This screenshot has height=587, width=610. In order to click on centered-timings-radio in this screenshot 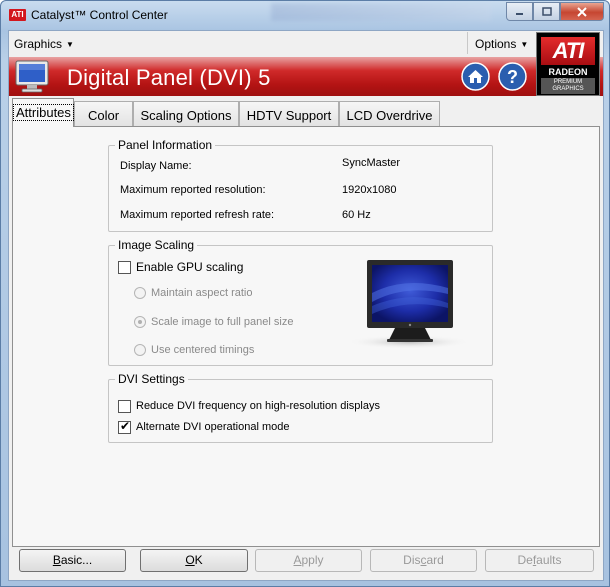, I will do `click(140, 350)`.